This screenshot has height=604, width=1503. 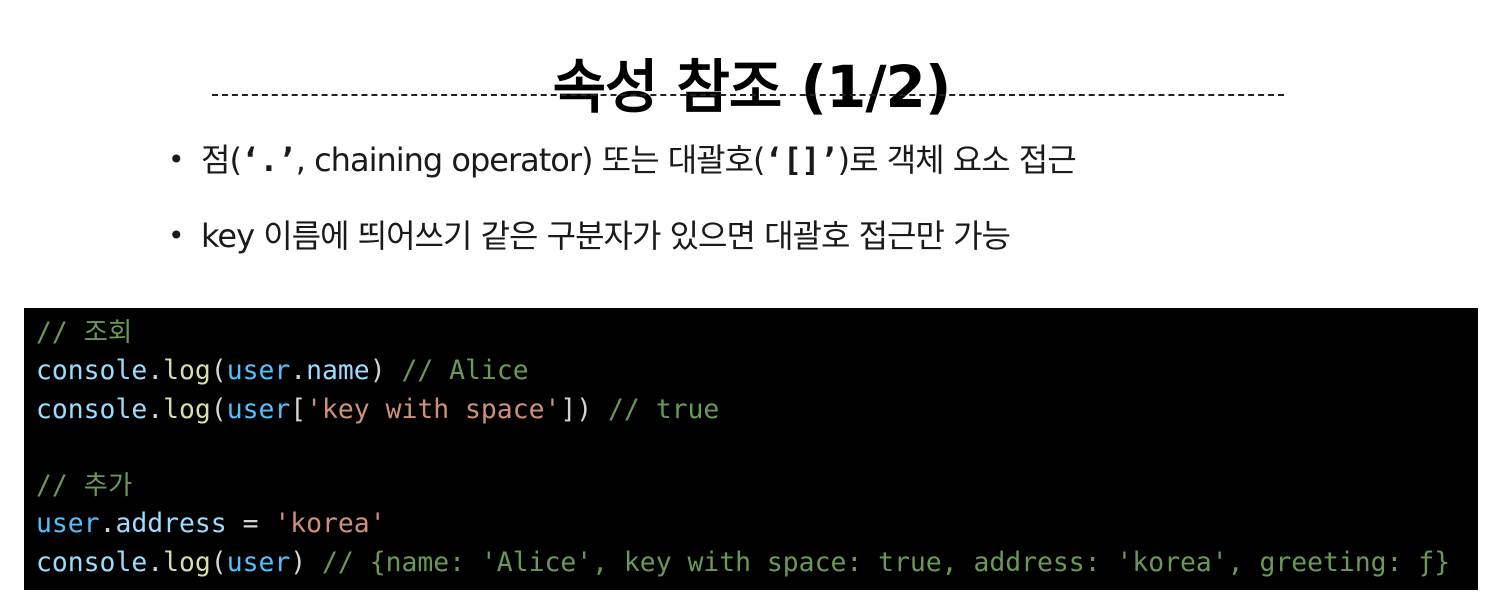 What do you see at coordinates (757, 333) in the screenshot?
I see `code-line-1: // 조회` at bounding box center [757, 333].